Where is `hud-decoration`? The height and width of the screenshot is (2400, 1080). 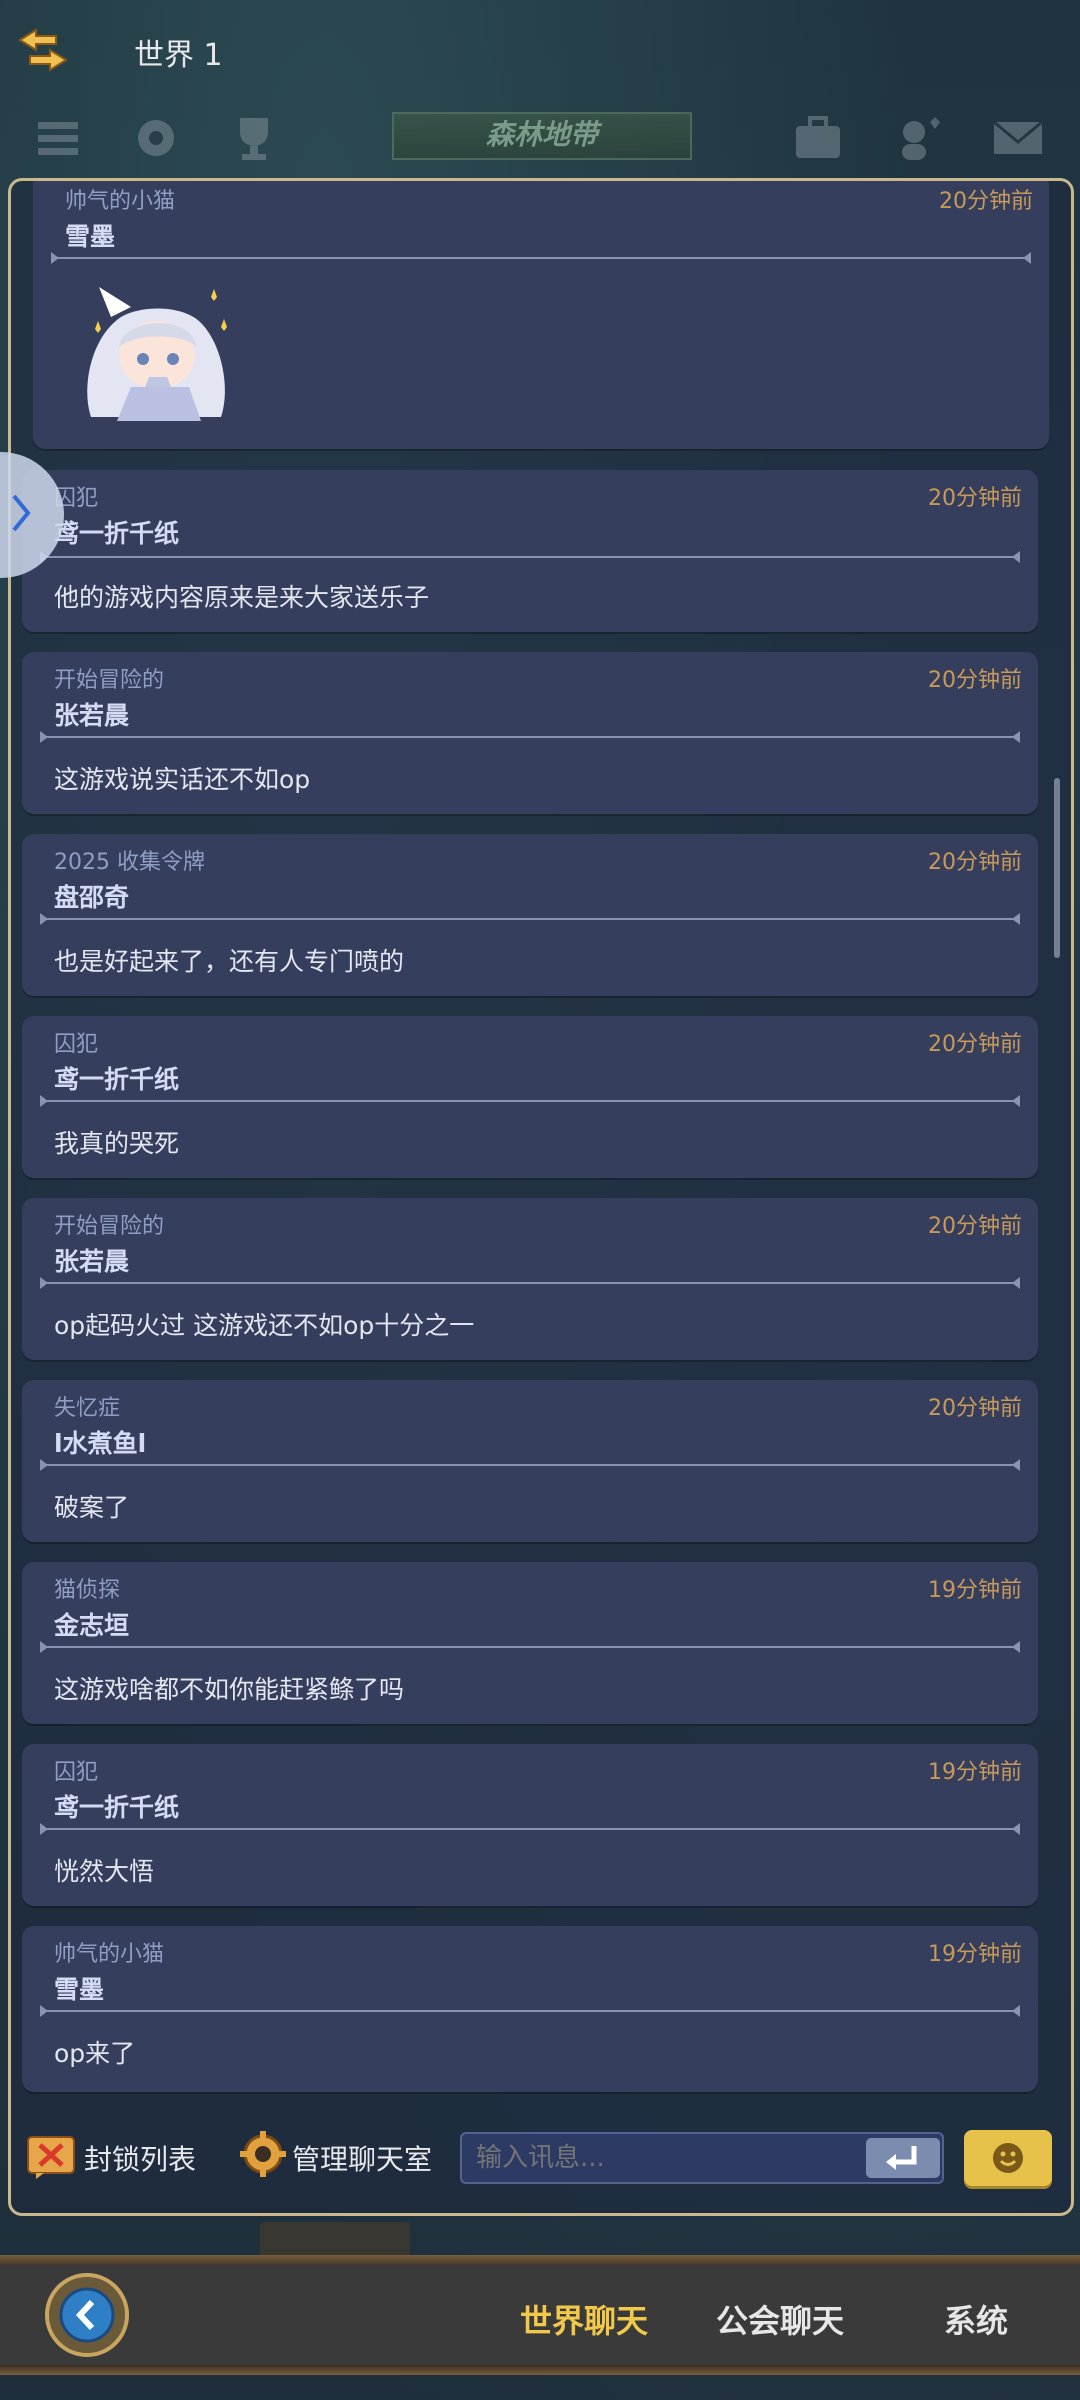
hud-decoration is located at coordinates (335, 2240).